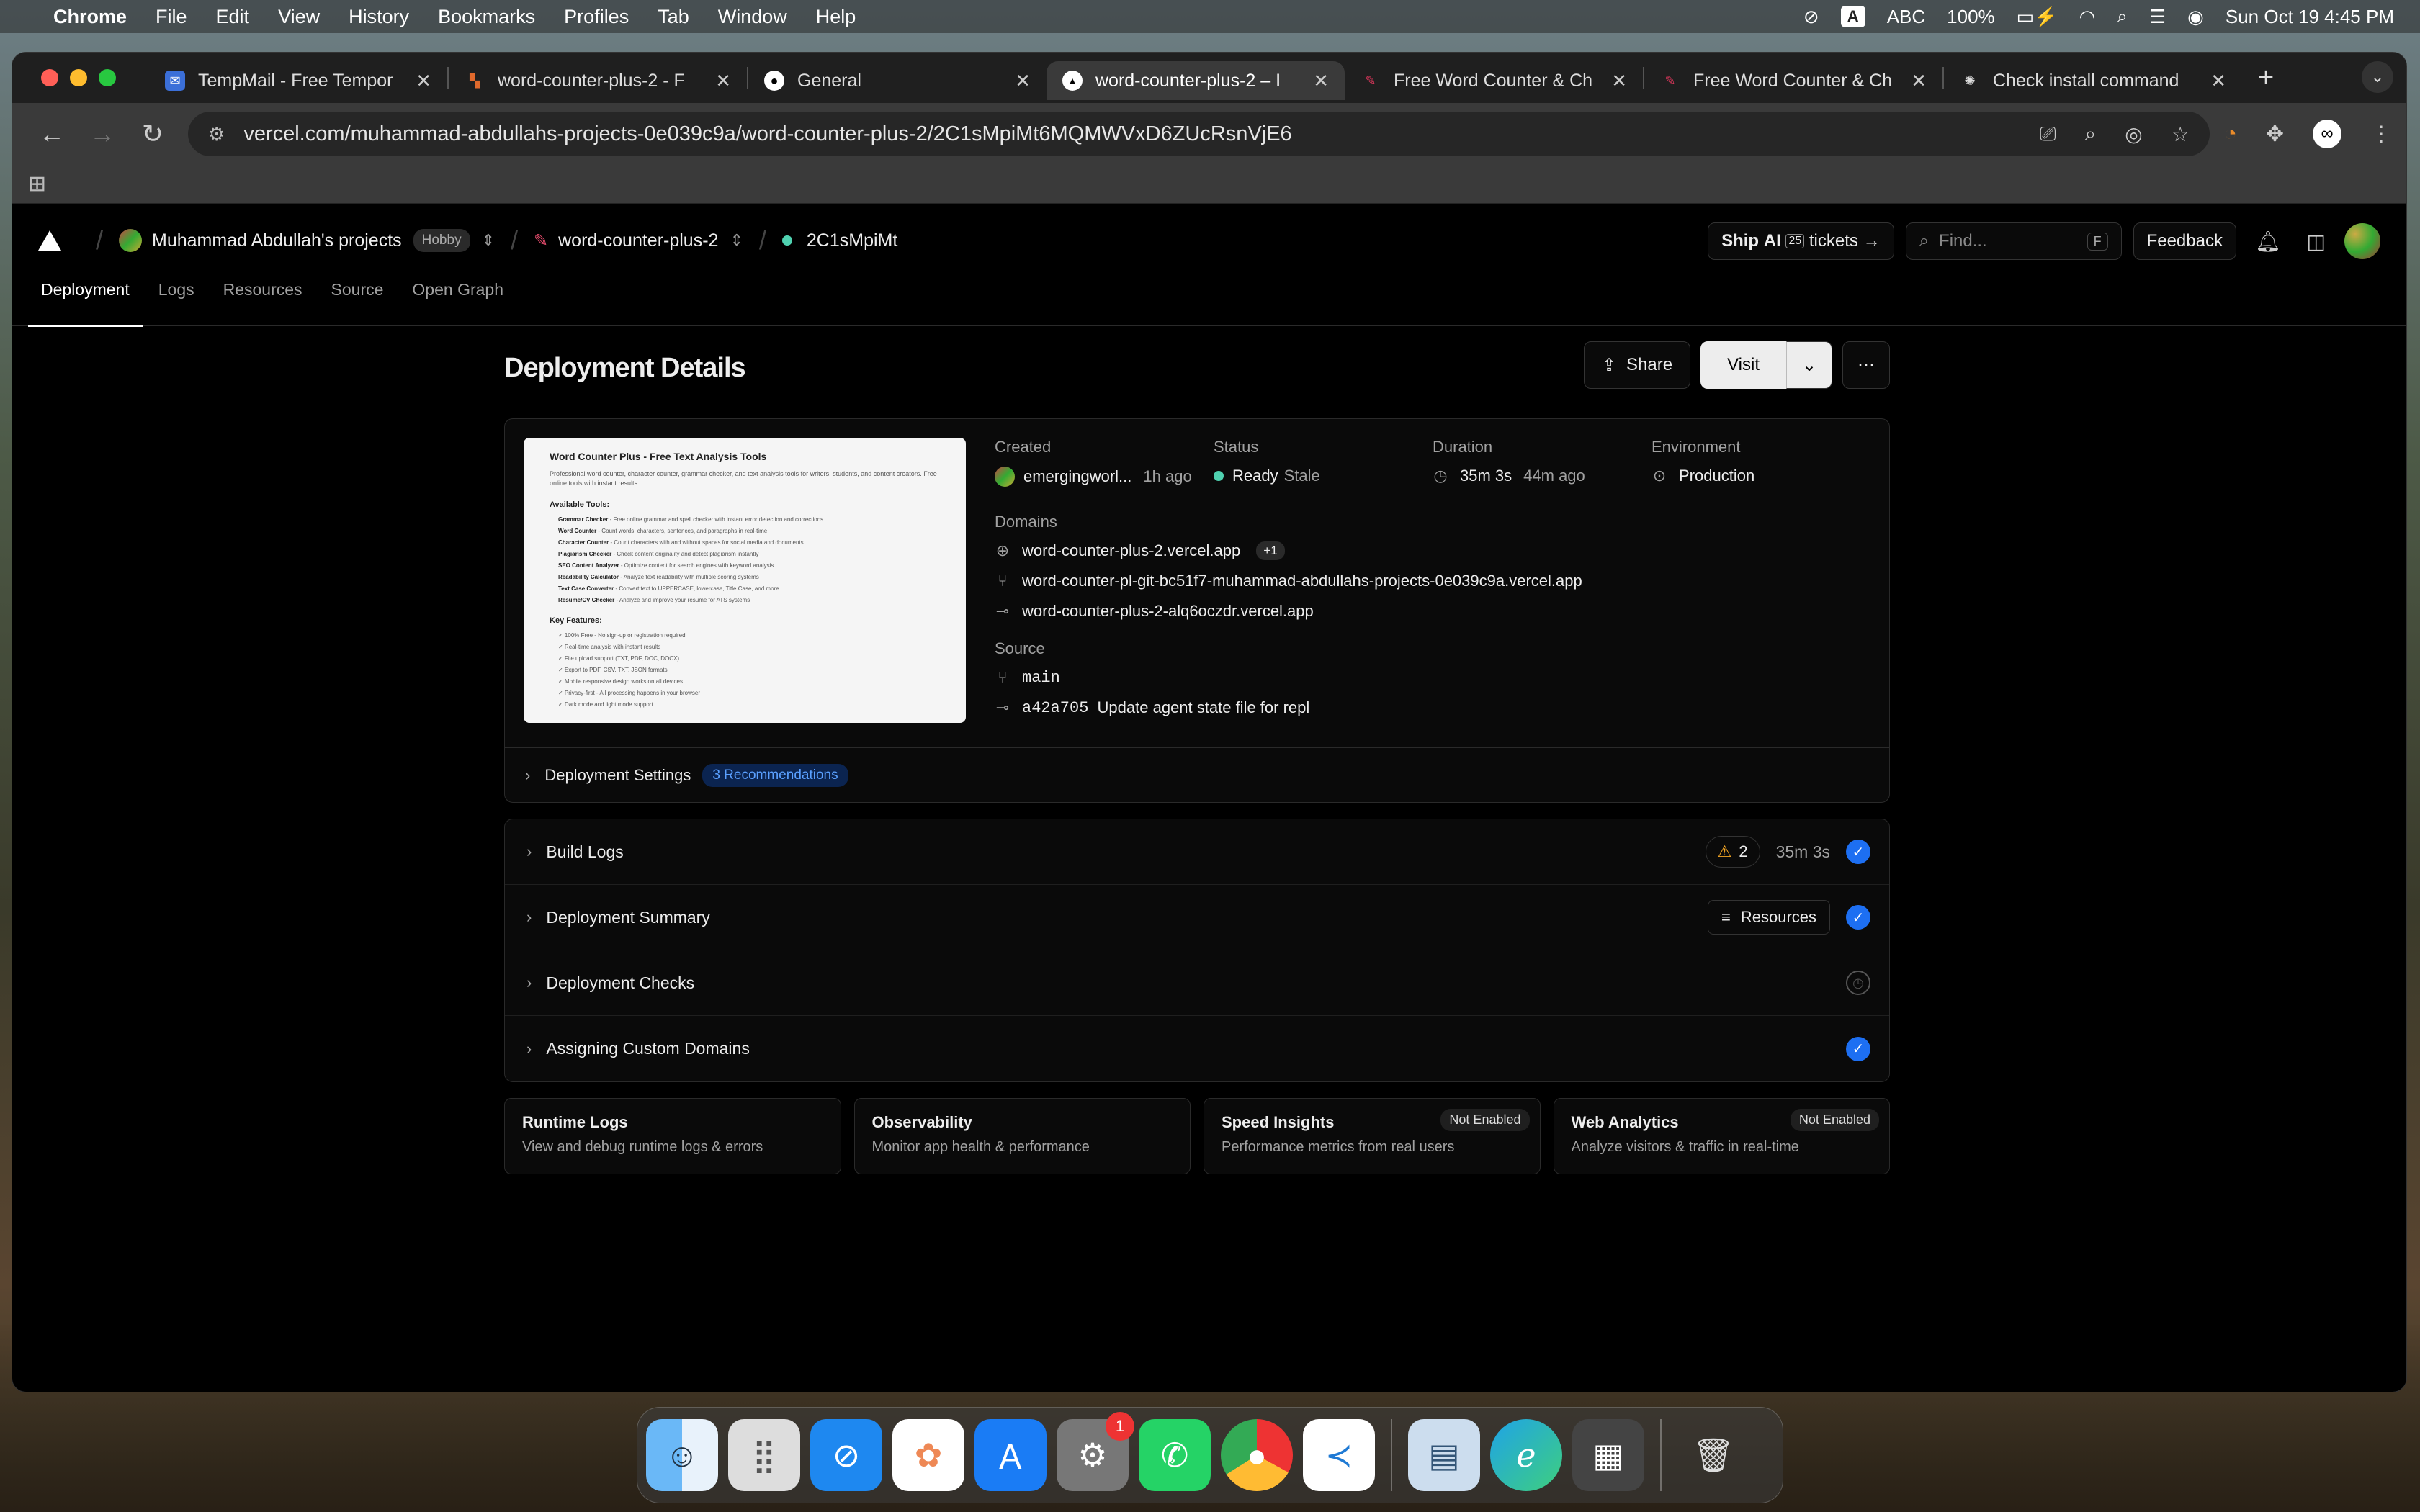 Image resolution: width=2420 pixels, height=1512 pixels. What do you see at coordinates (1732, 852) in the screenshot?
I see `warnings-badge: ⚠ 2` at bounding box center [1732, 852].